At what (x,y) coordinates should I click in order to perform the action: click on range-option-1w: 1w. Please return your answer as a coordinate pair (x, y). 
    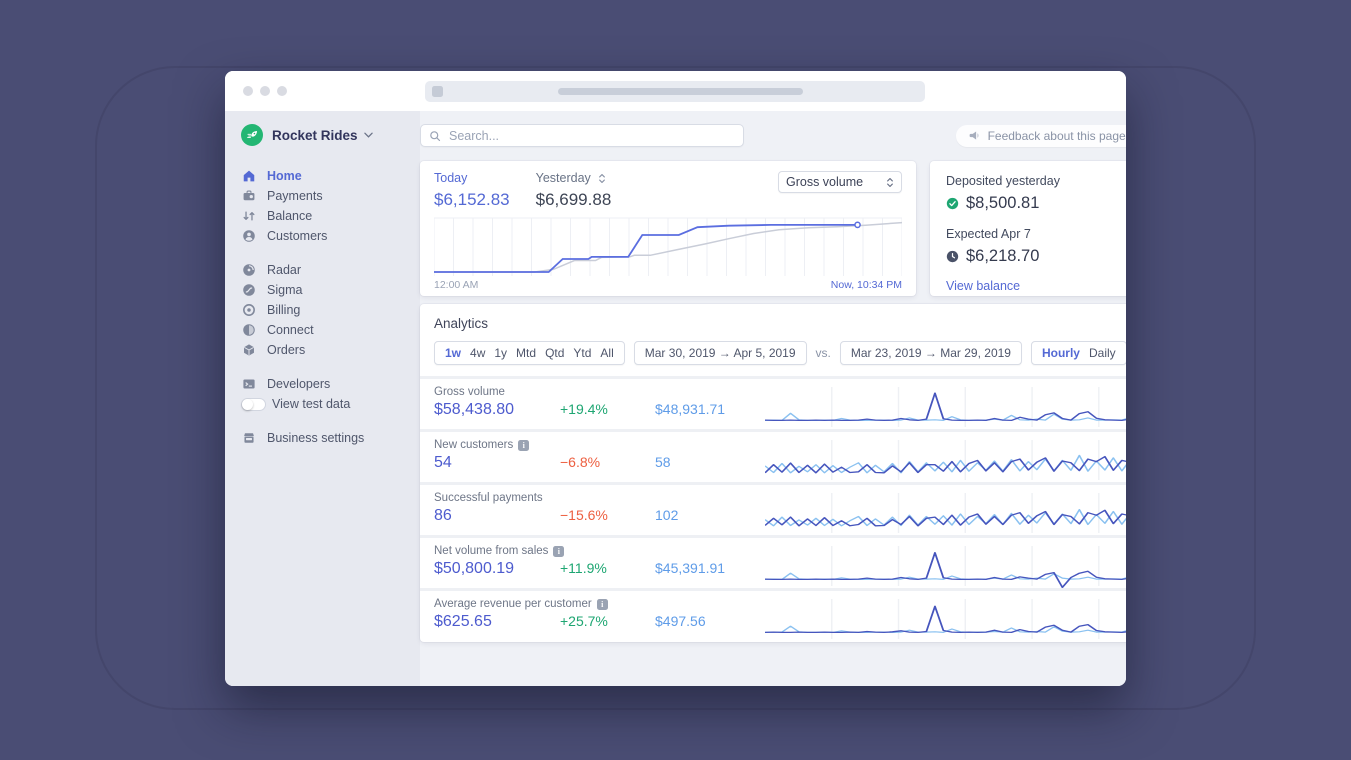
    Looking at the image, I should click on (453, 353).